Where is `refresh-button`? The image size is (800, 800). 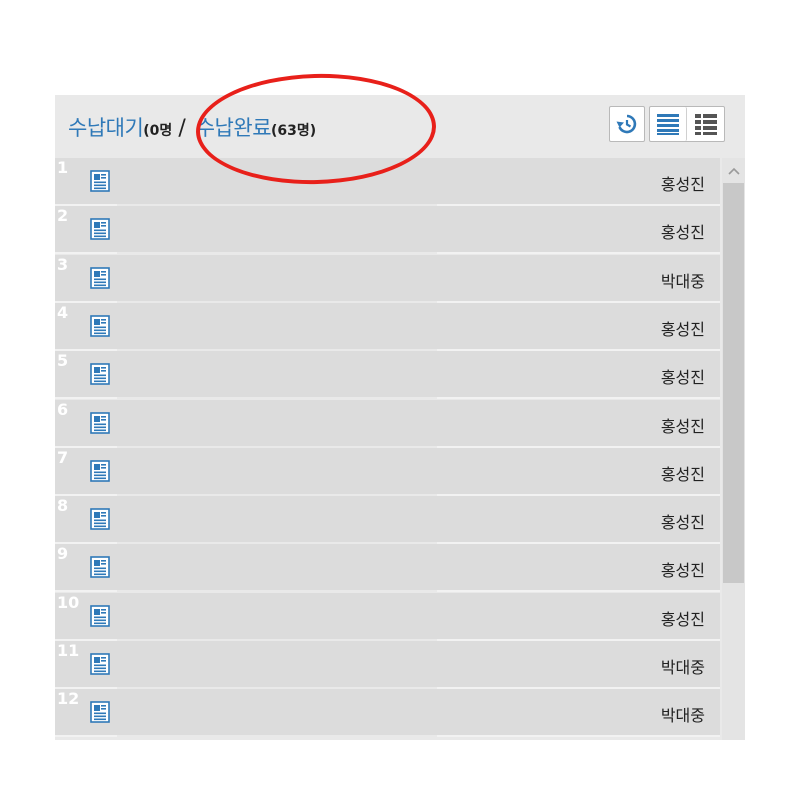 refresh-button is located at coordinates (627, 124).